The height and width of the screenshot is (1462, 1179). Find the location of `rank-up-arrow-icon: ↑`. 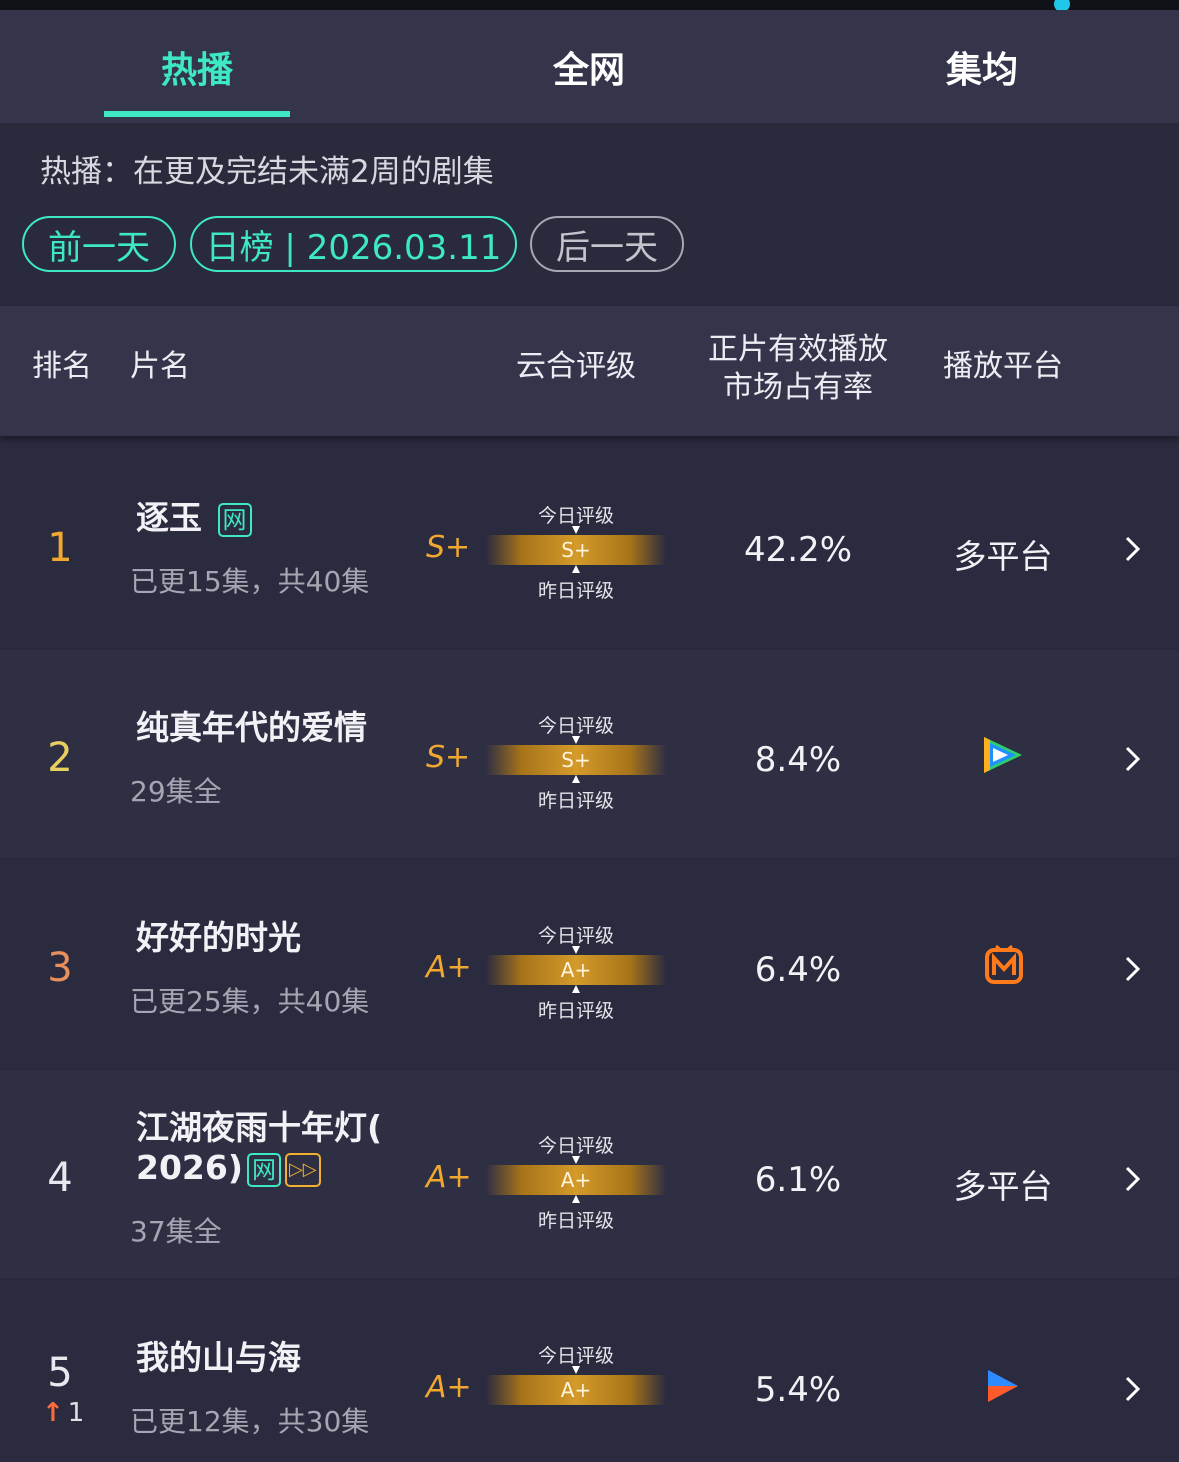

rank-up-arrow-icon: ↑ is located at coordinates (53, 1413).